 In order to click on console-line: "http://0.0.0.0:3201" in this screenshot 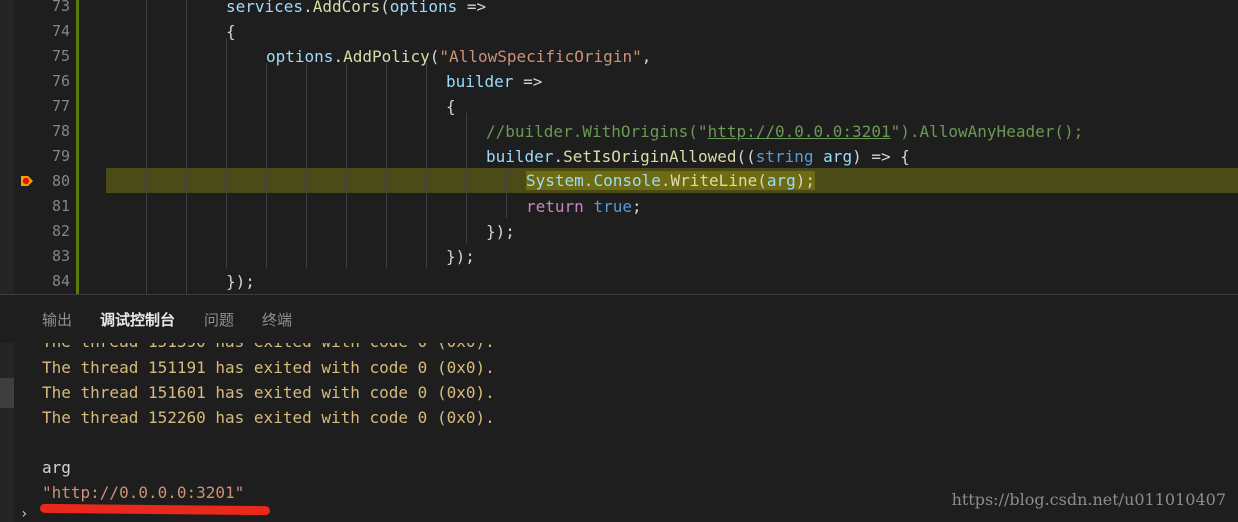, I will do `click(143, 492)`.